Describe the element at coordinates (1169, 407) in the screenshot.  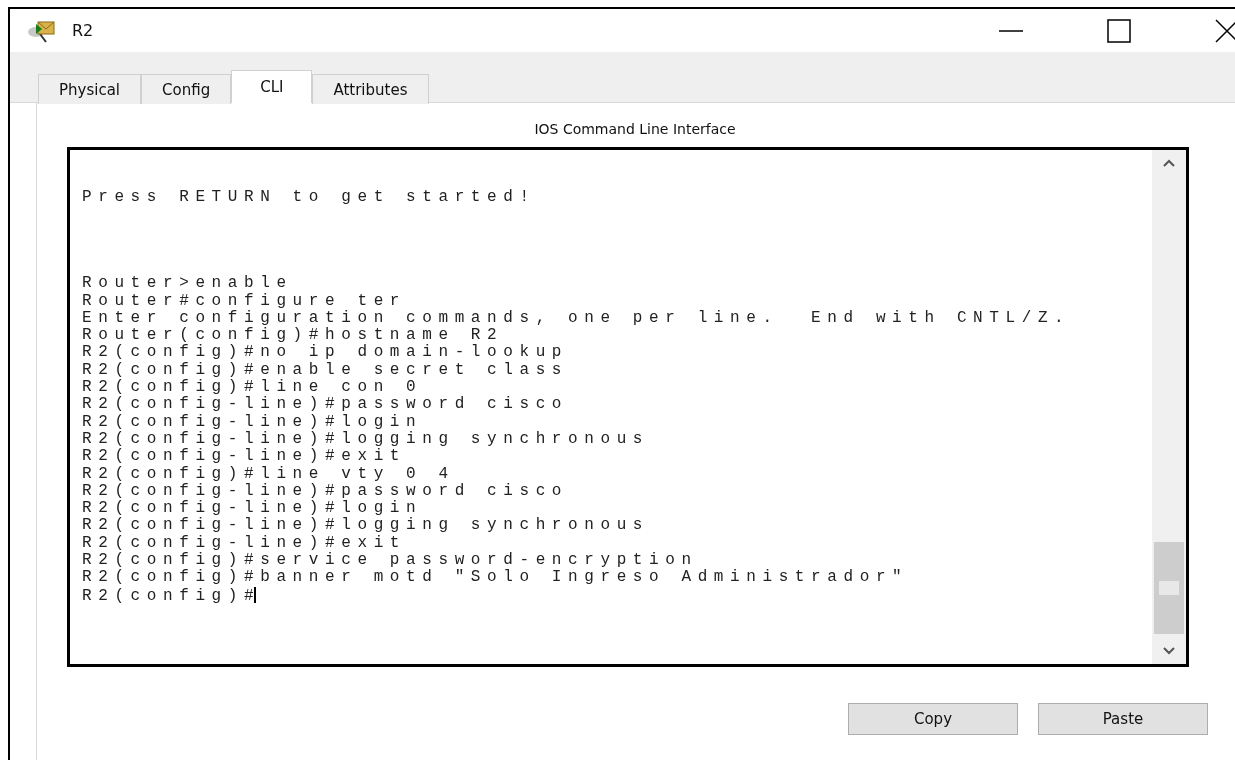
I see `scrollbar` at that location.